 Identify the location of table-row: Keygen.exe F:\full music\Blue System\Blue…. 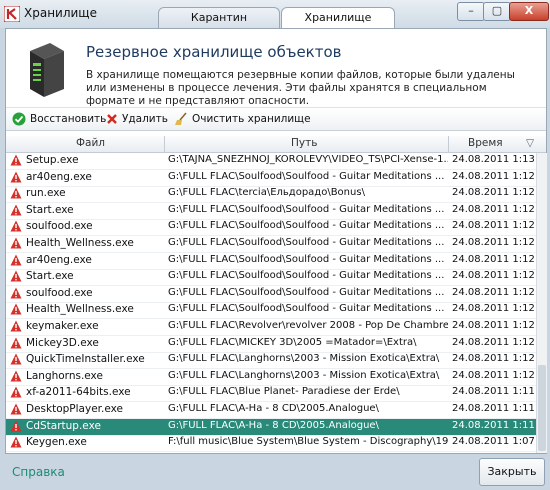
(271, 444).